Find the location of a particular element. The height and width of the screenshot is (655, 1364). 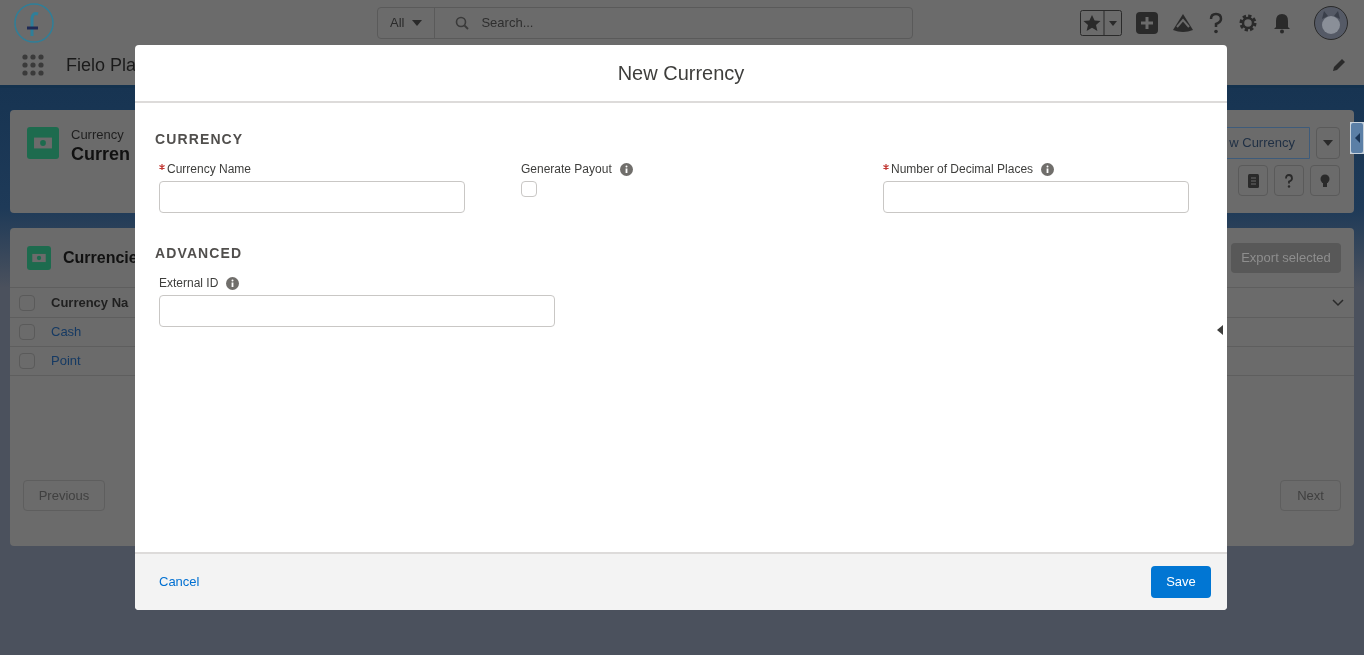

notebook-icon is located at coordinates (1253, 180).